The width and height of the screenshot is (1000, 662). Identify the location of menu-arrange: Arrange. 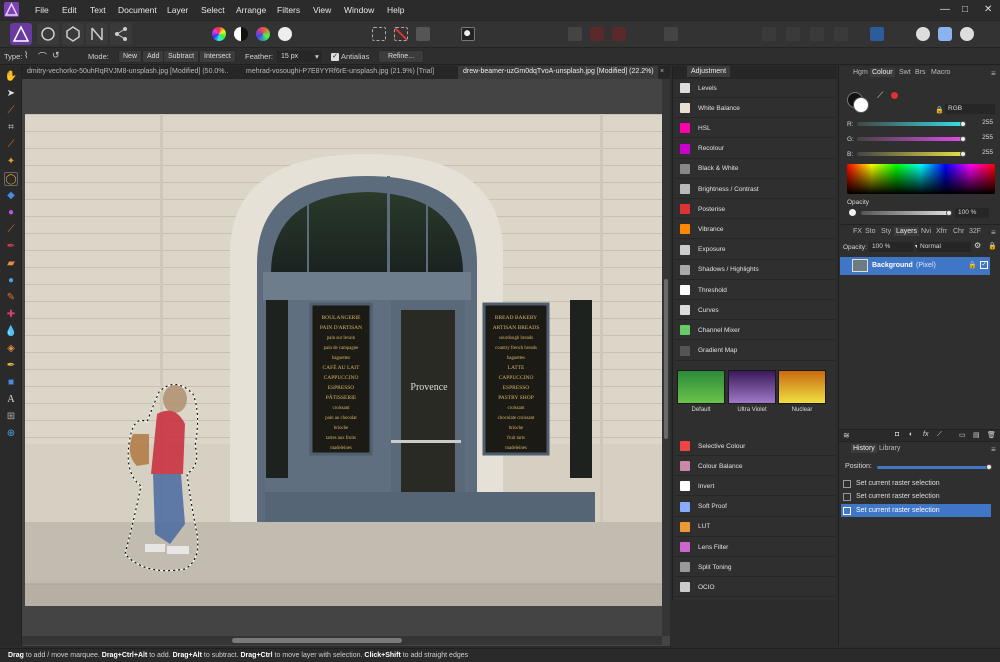
(251, 10).